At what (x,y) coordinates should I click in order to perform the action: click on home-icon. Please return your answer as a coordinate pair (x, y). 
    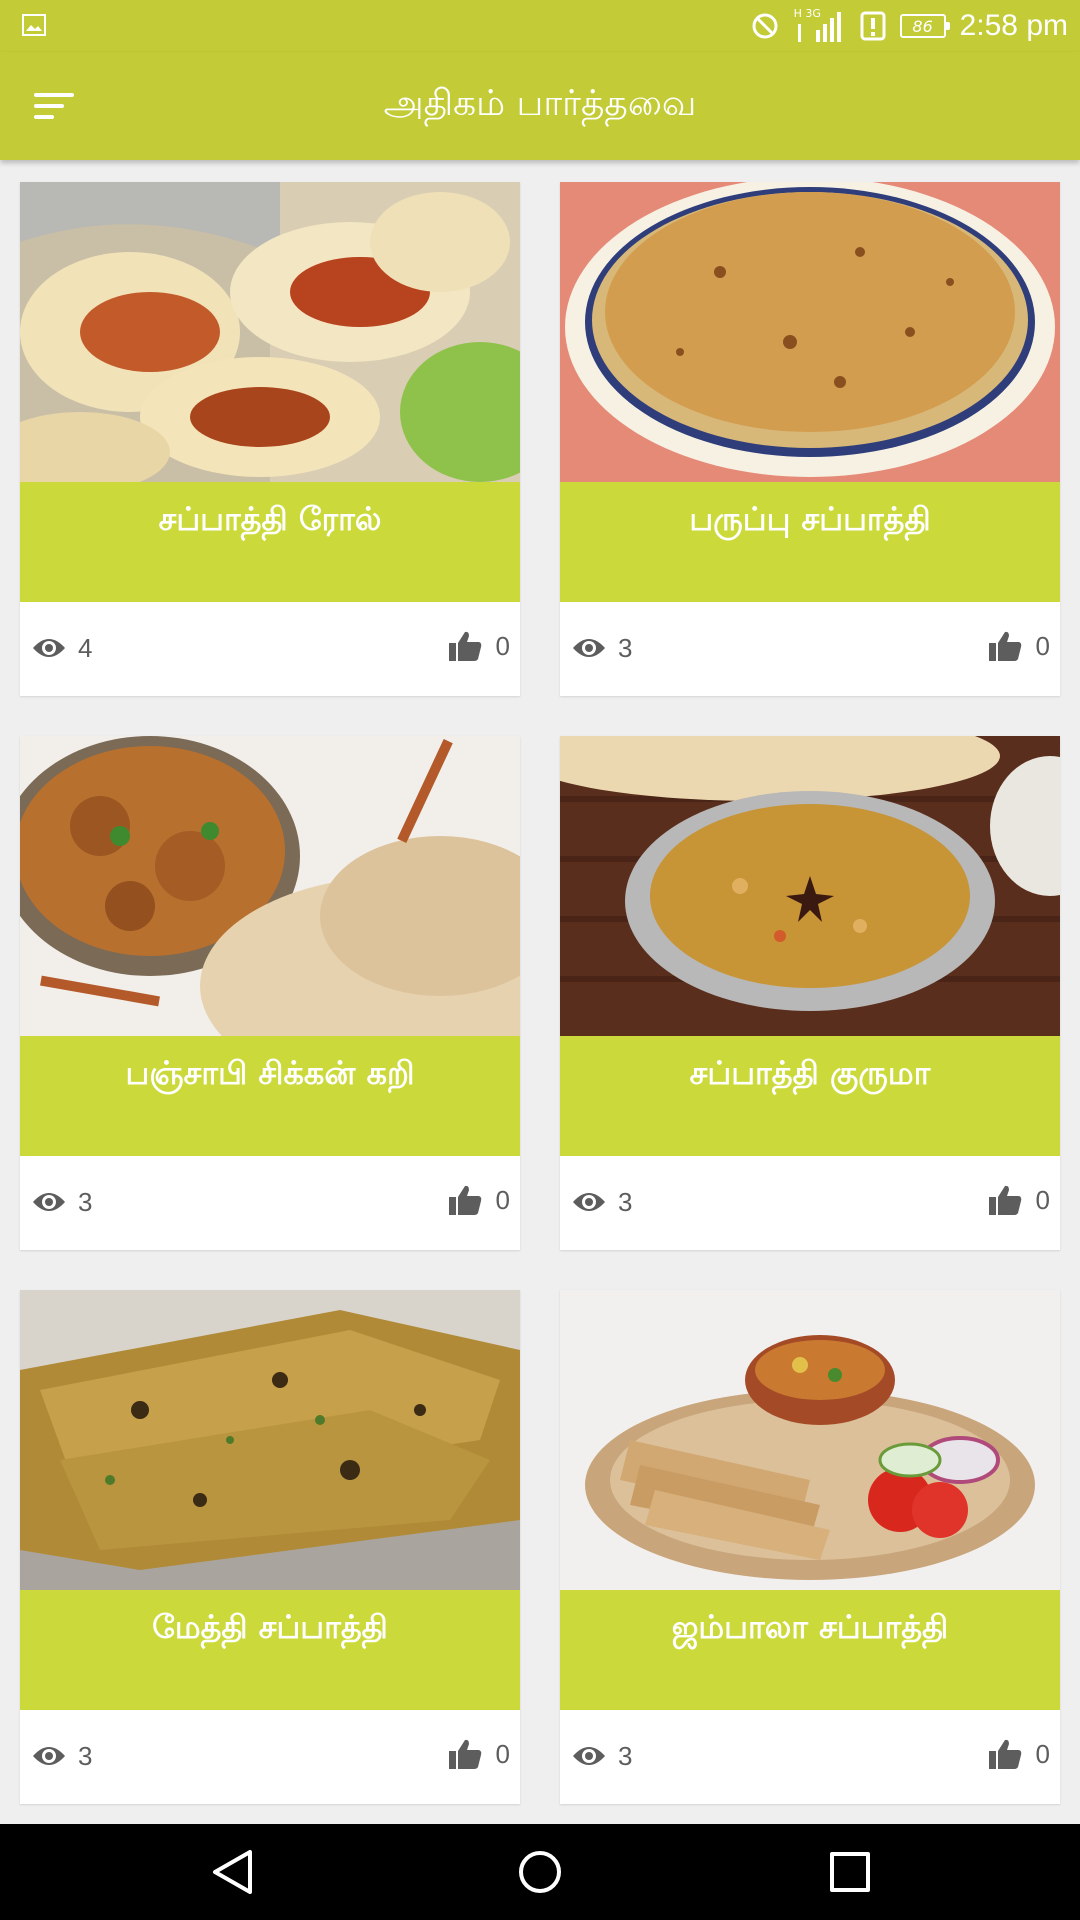
    Looking at the image, I should click on (540, 1872).